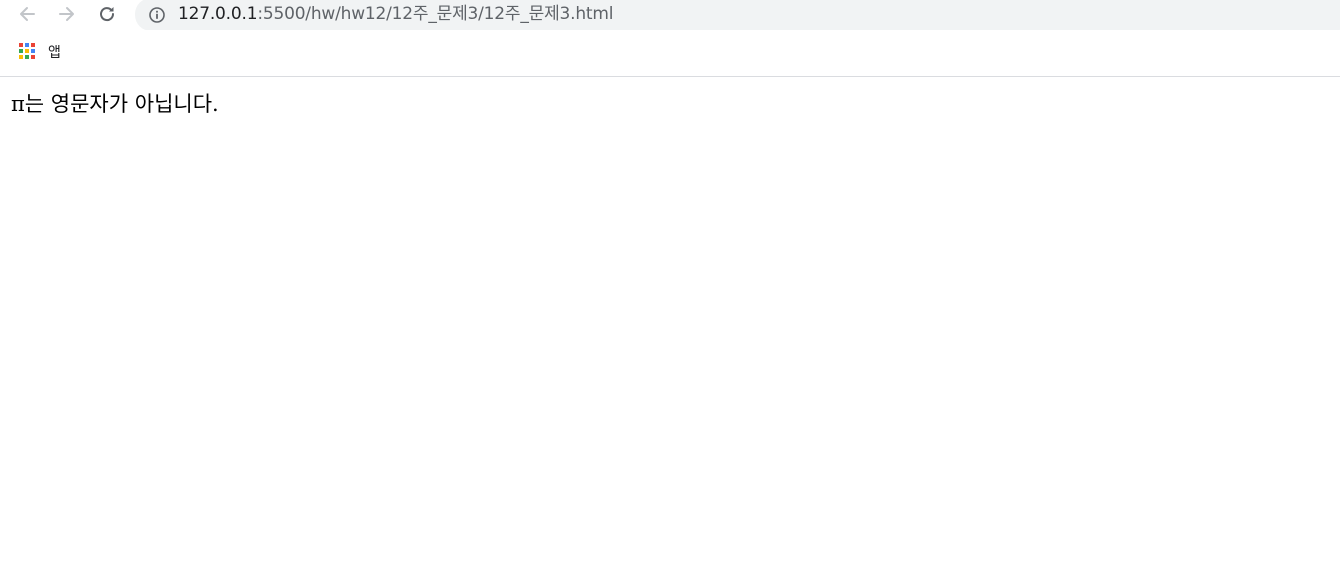 This screenshot has height=565, width=1340. Describe the element at coordinates (670, 53) in the screenshot. I see `bookmarks-bar: 앱` at that location.